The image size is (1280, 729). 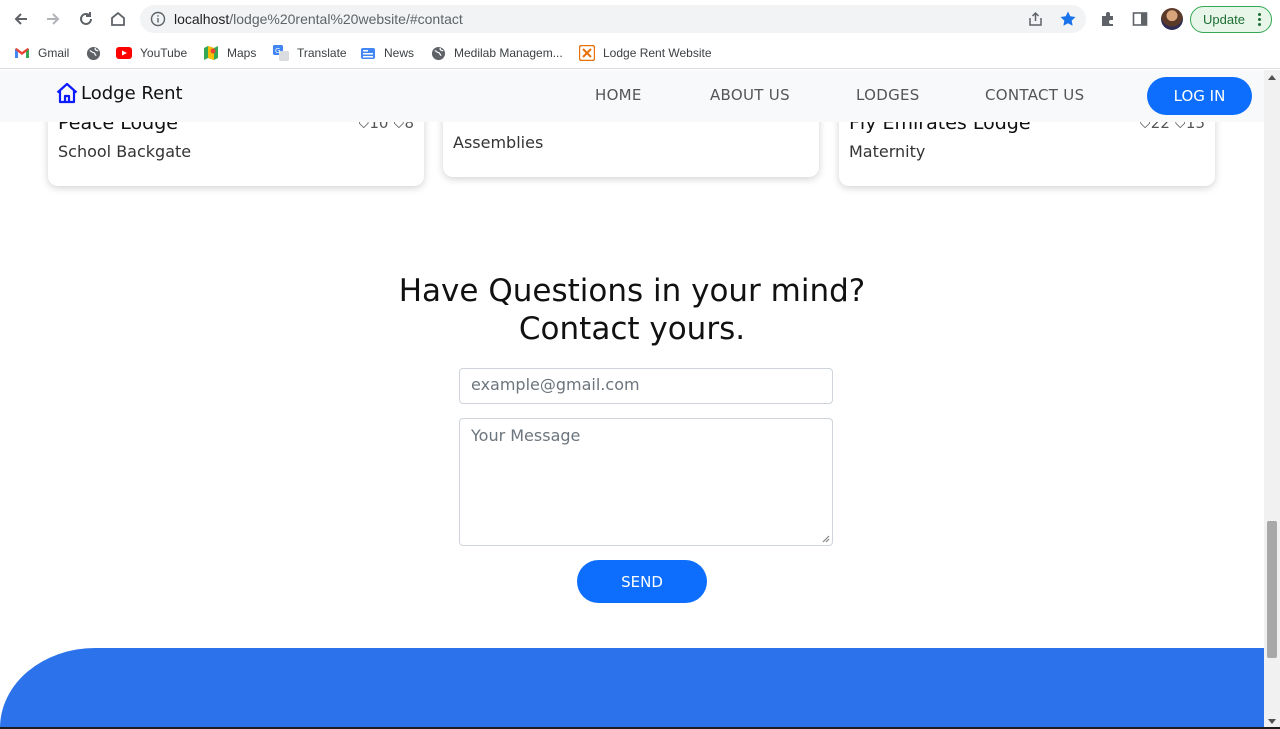 What do you see at coordinates (277, 51) in the screenshot?
I see `svg-text: G` at bounding box center [277, 51].